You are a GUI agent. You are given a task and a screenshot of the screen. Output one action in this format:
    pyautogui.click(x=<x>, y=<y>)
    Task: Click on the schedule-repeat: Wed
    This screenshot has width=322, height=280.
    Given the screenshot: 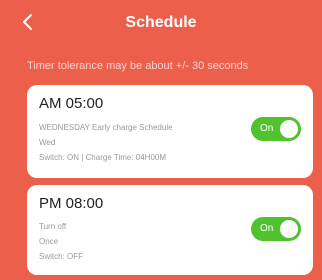 What is the action you would take?
    pyautogui.click(x=47, y=142)
    